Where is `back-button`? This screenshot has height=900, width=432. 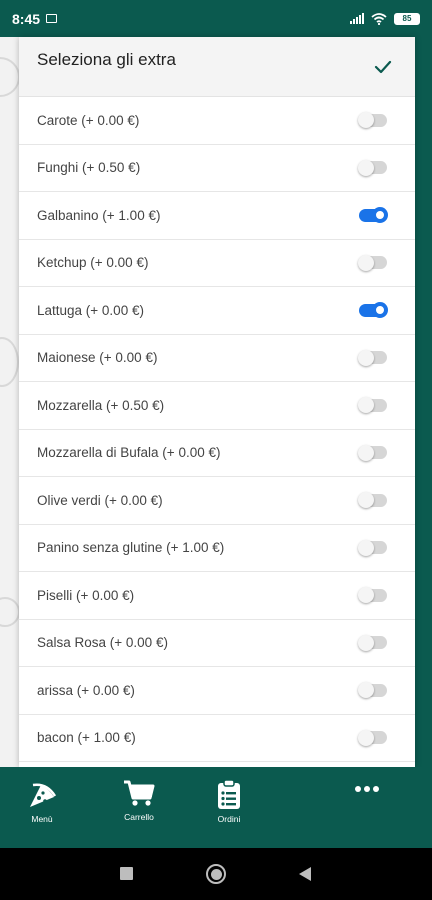
back-button is located at coordinates (305, 874).